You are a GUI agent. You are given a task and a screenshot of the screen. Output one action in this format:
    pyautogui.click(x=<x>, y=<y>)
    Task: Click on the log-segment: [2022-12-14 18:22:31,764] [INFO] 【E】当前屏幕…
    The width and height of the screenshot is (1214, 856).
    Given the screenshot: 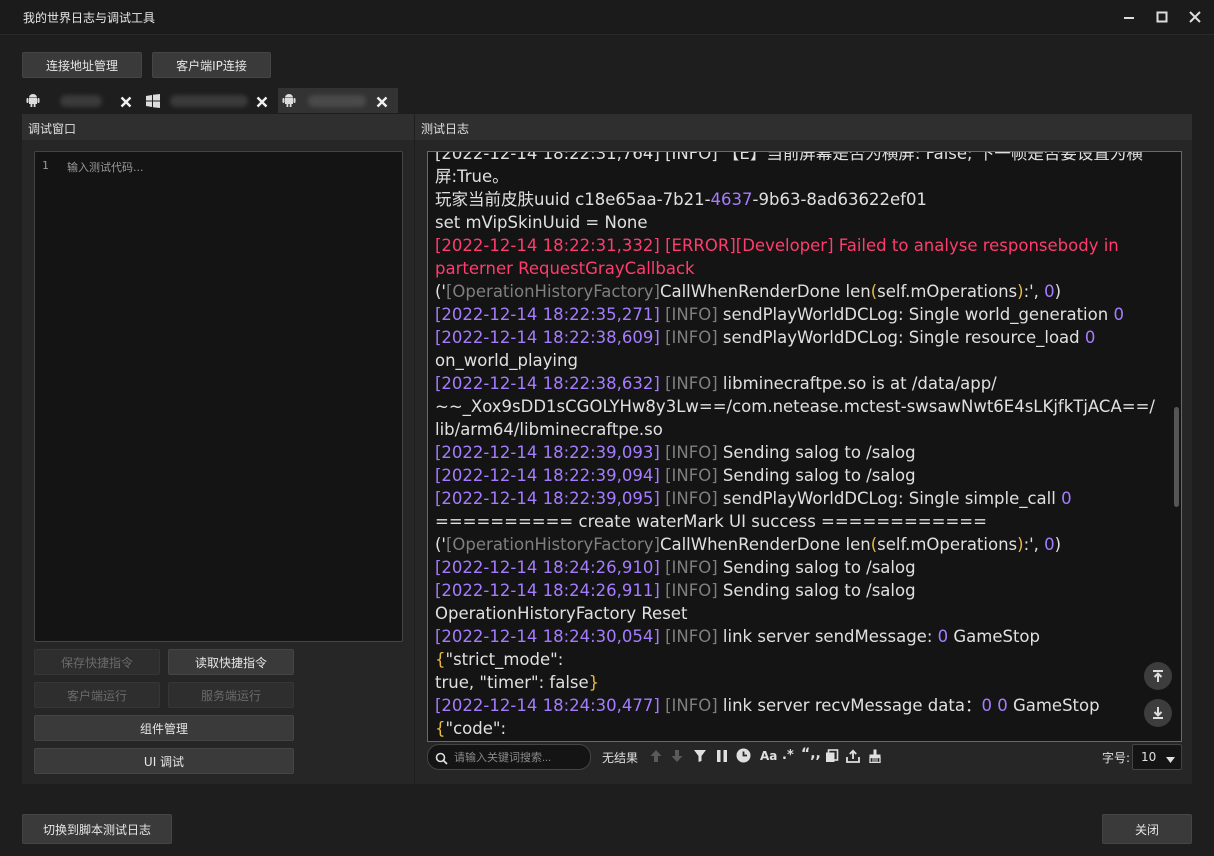 What is the action you would take?
    pyautogui.click(x=789, y=157)
    